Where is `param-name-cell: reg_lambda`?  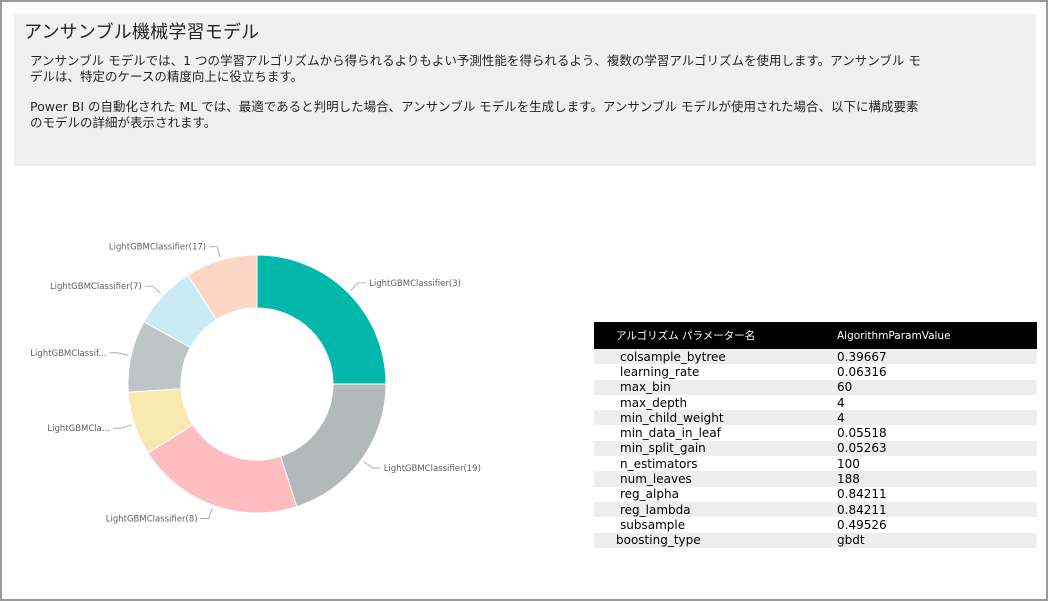 param-name-cell: reg_lambda is located at coordinates (655, 509).